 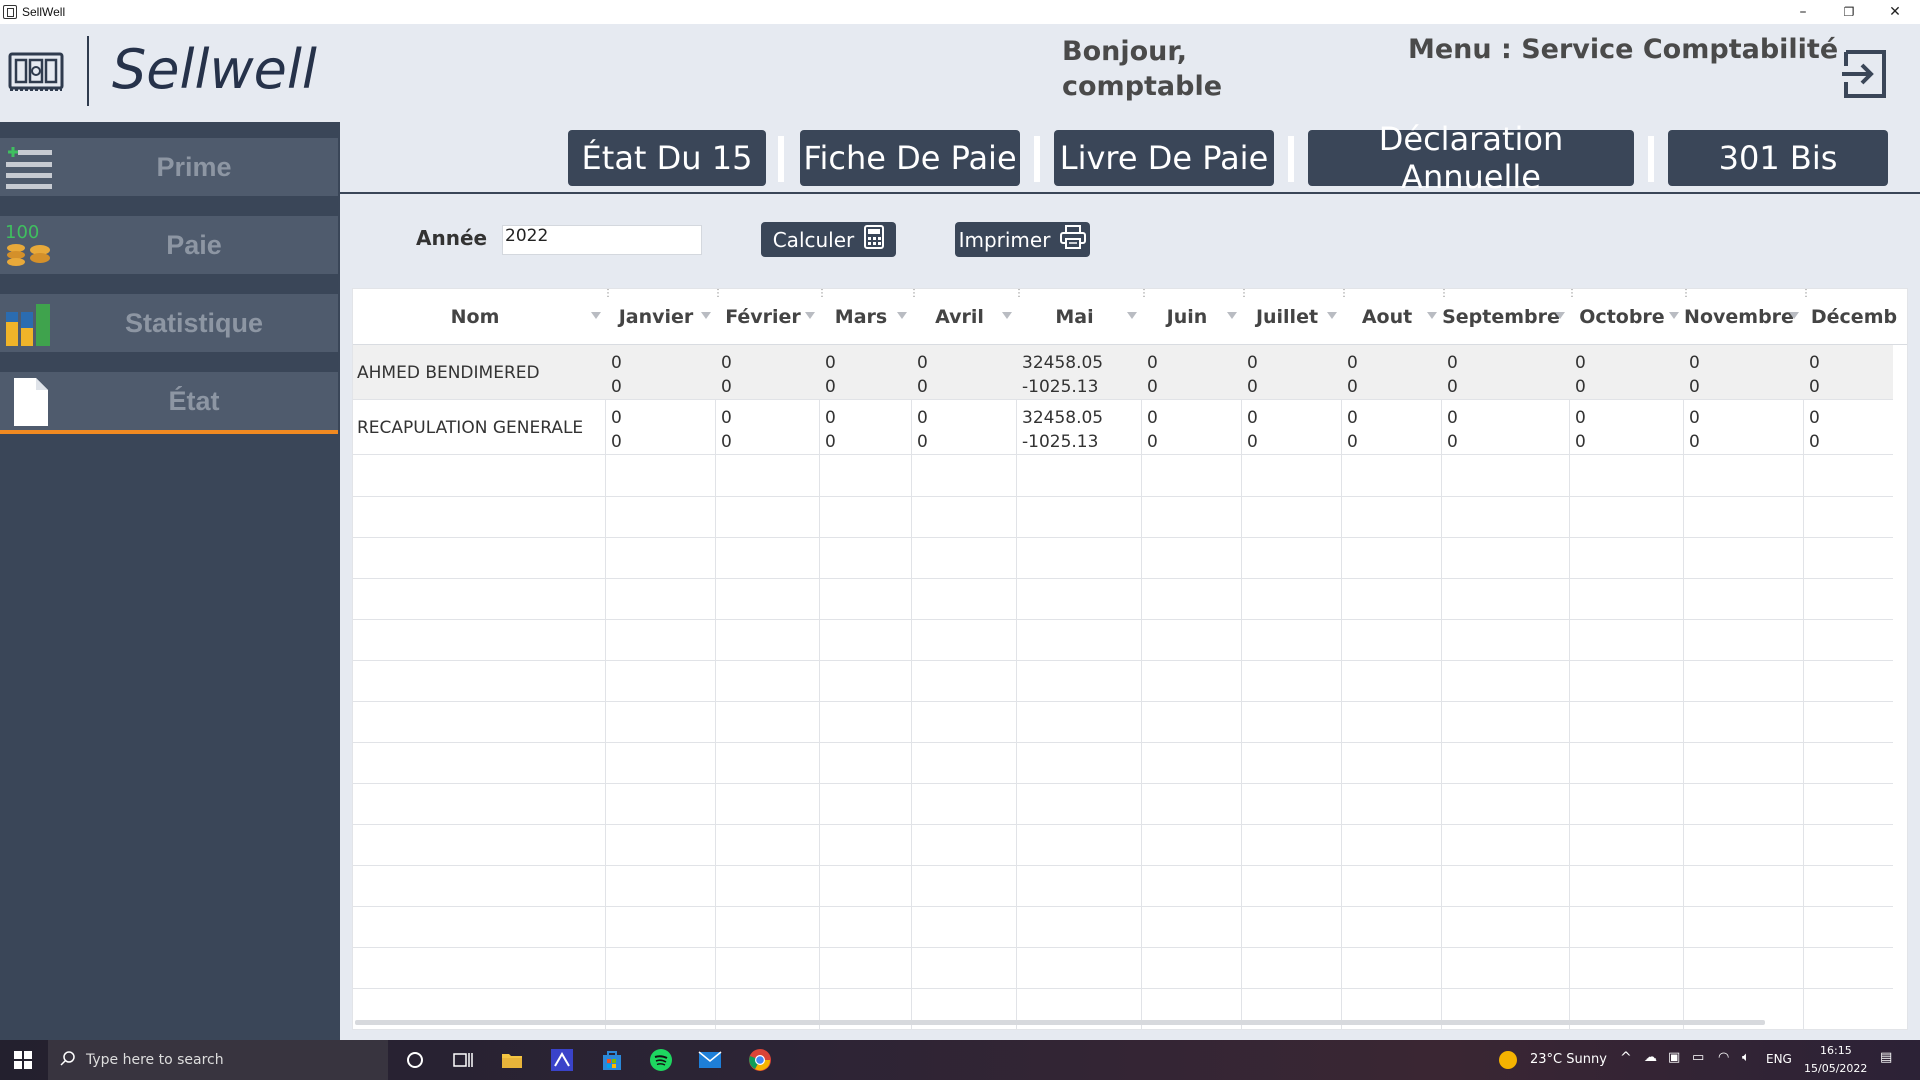 I want to click on logo-divider, so click(x=88, y=71).